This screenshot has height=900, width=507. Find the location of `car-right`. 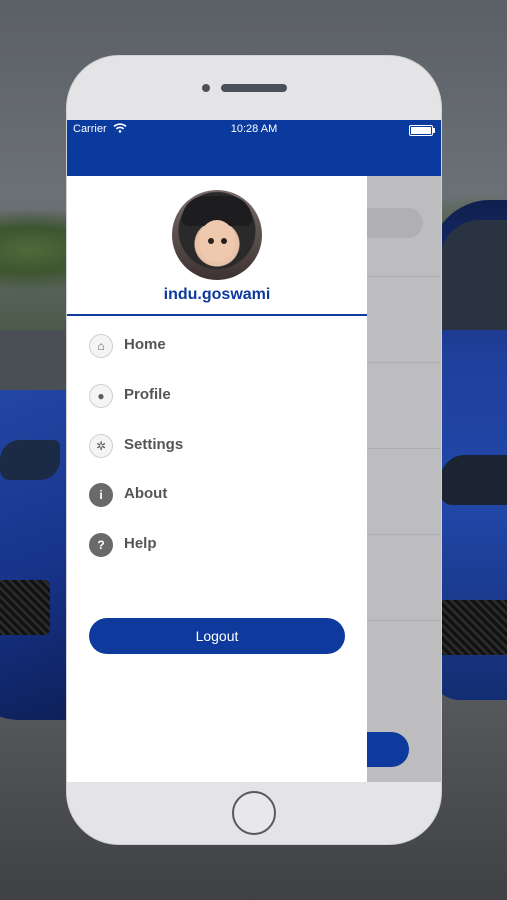

car-right is located at coordinates (468, 450).